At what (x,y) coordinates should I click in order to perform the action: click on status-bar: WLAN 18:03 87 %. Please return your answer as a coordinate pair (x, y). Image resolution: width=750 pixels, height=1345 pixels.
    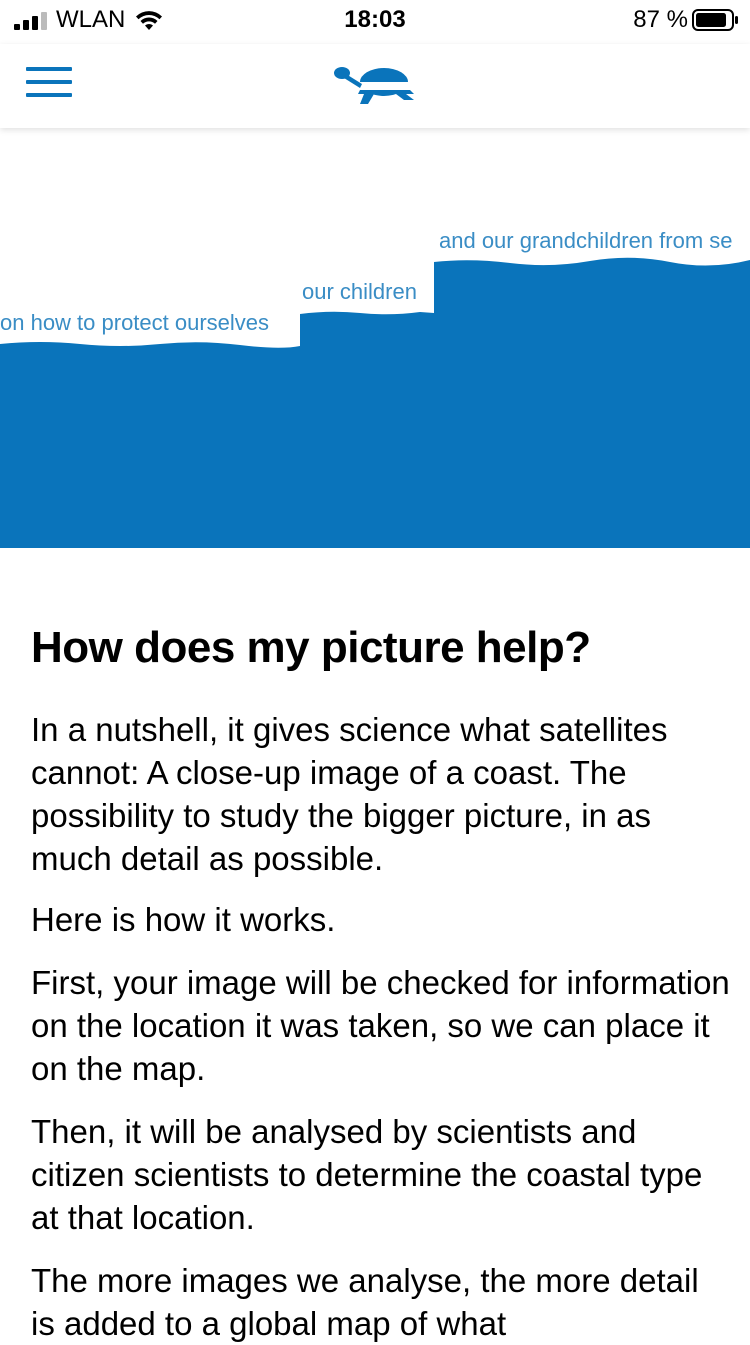
    Looking at the image, I should click on (375, 22).